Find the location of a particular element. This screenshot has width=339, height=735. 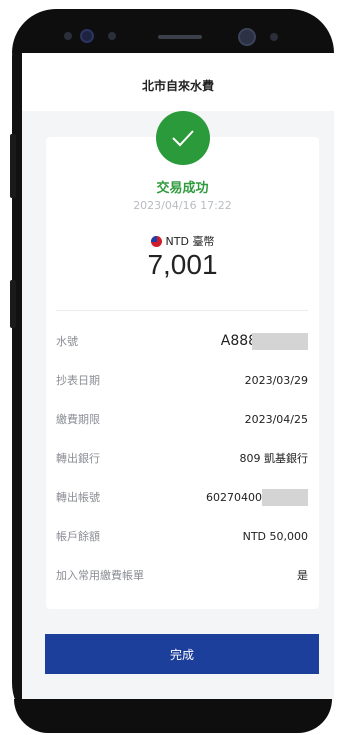

detail-value: 60270400 is located at coordinates (234, 497).